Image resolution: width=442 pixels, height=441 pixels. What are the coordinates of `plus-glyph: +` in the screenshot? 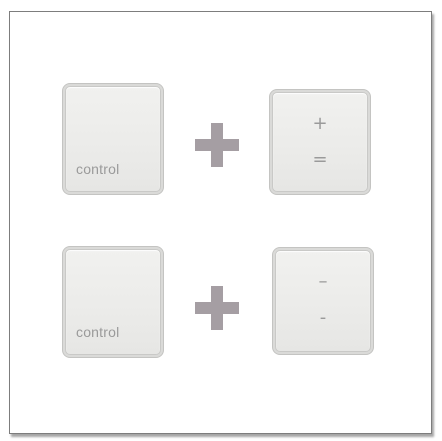 It's located at (320, 123).